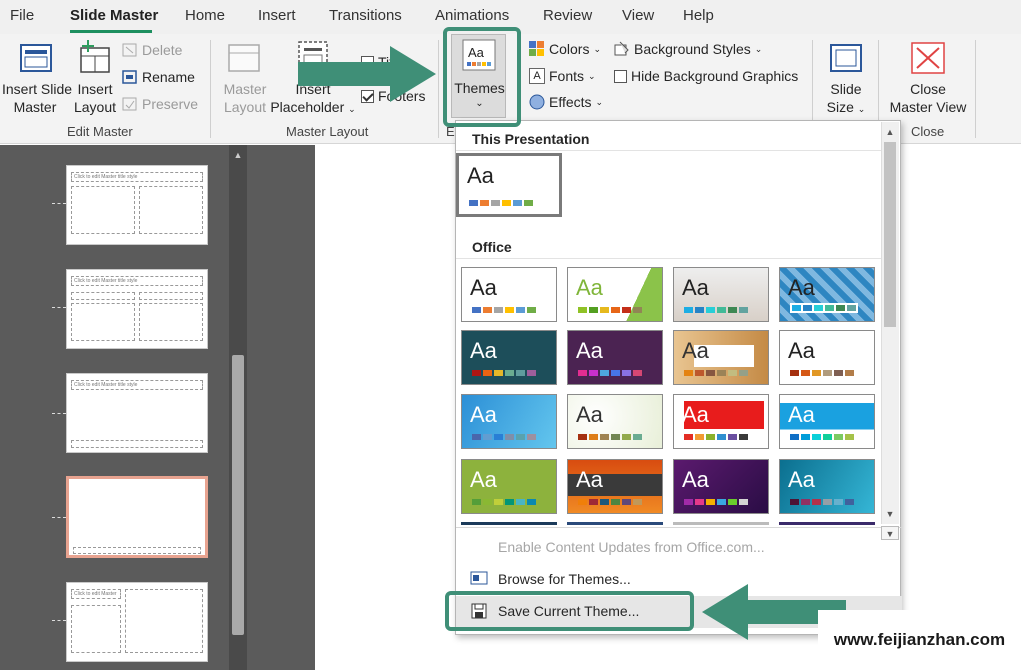 The image size is (1021, 670). What do you see at coordinates (569, 611) in the screenshot?
I see `save-theme-callout-frame` at bounding box center [569, 611].